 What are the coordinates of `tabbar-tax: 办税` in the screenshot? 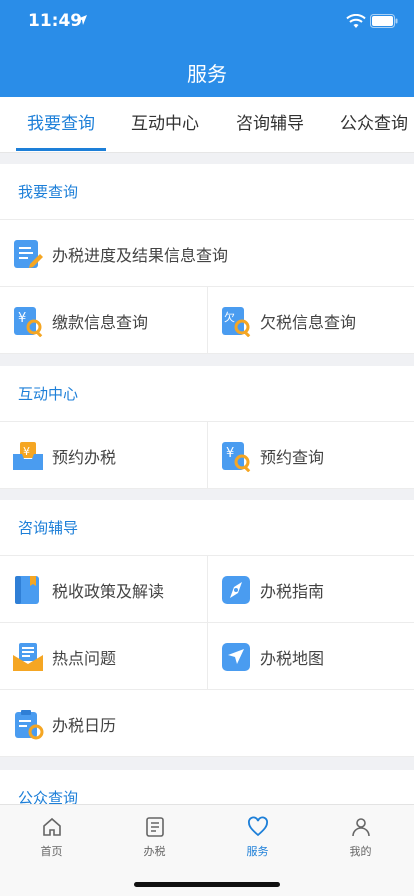 It's located at (154, 837).